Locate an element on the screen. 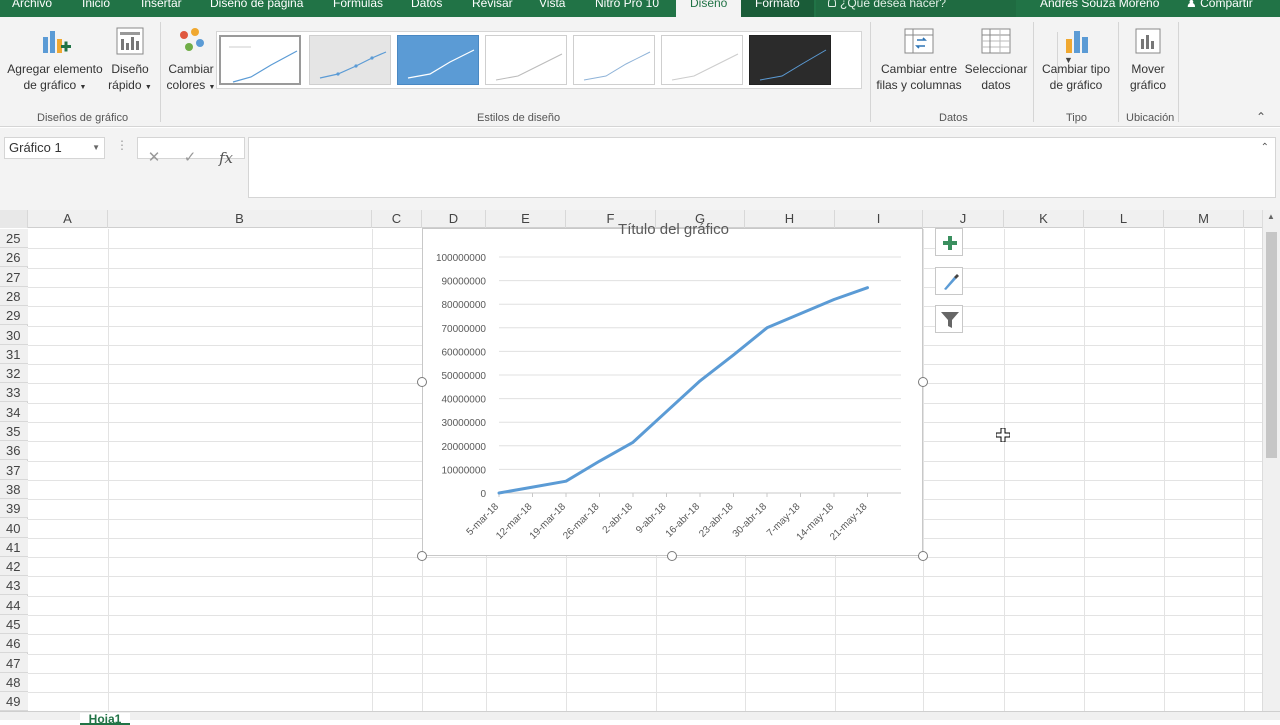 This screenshot has width=1280, height=725. row-header: 40 is located at coordinates (14, 528).